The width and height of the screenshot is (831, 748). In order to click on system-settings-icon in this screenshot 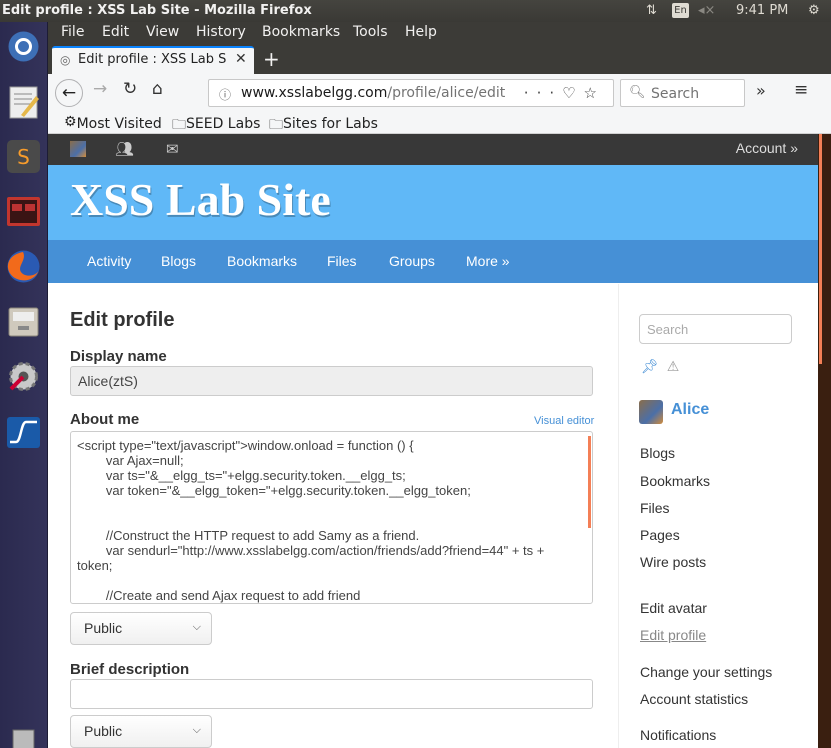, I will do `click(23, 376)`.